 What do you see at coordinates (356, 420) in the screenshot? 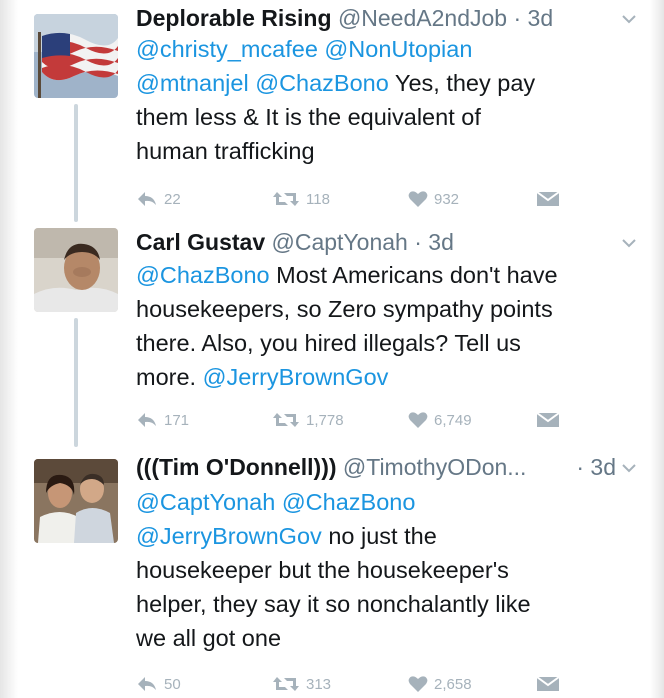
I see `tweet-actions: 171 1,778 6,749` at bounding box center [356, 420].